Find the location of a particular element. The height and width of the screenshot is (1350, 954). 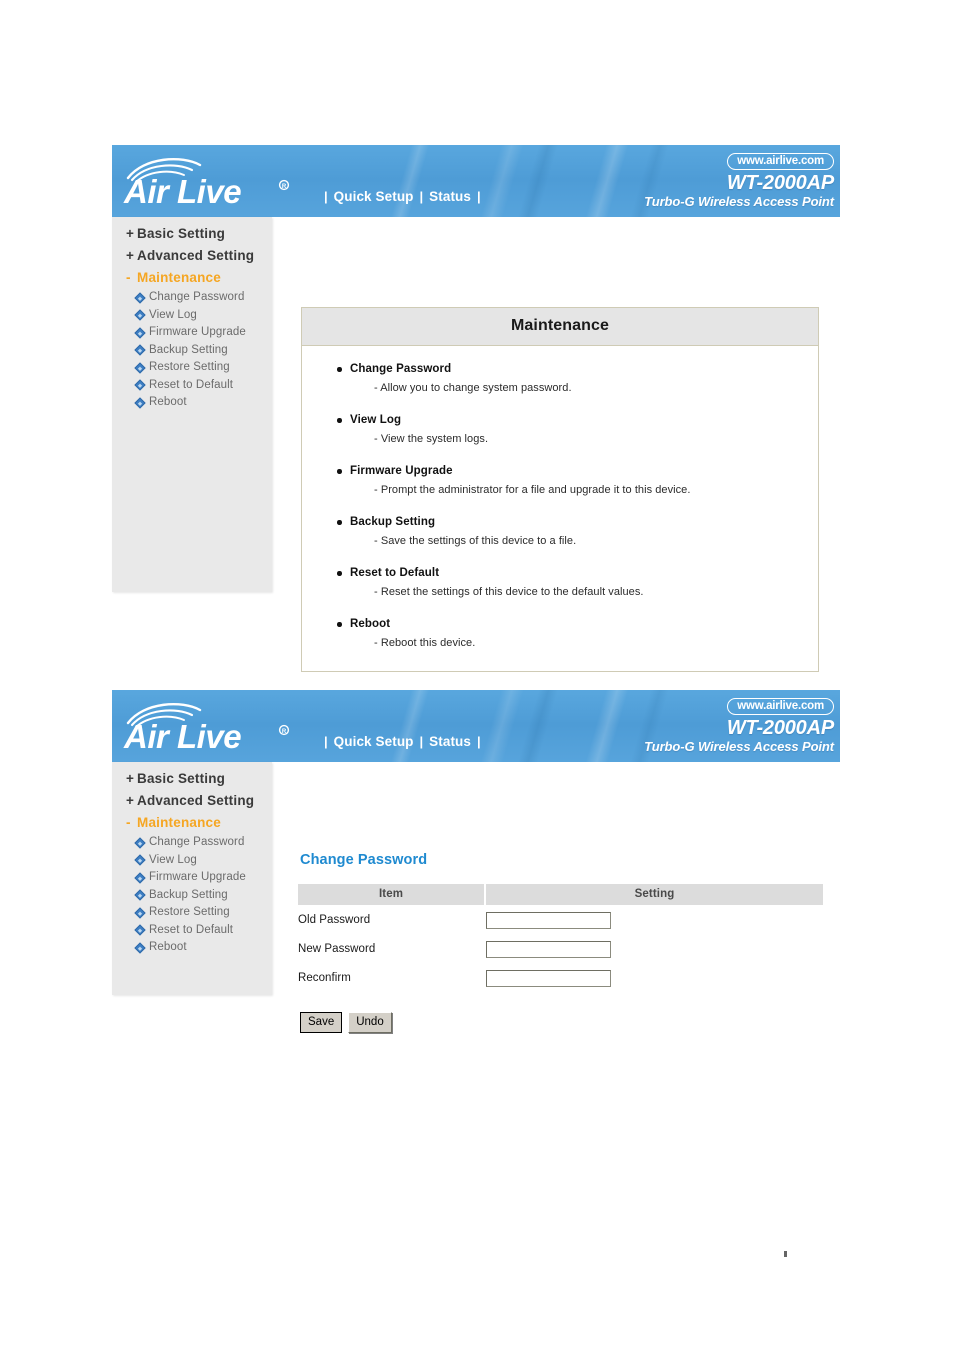

svg-text: Air Live is located at coordinates (182, 191).